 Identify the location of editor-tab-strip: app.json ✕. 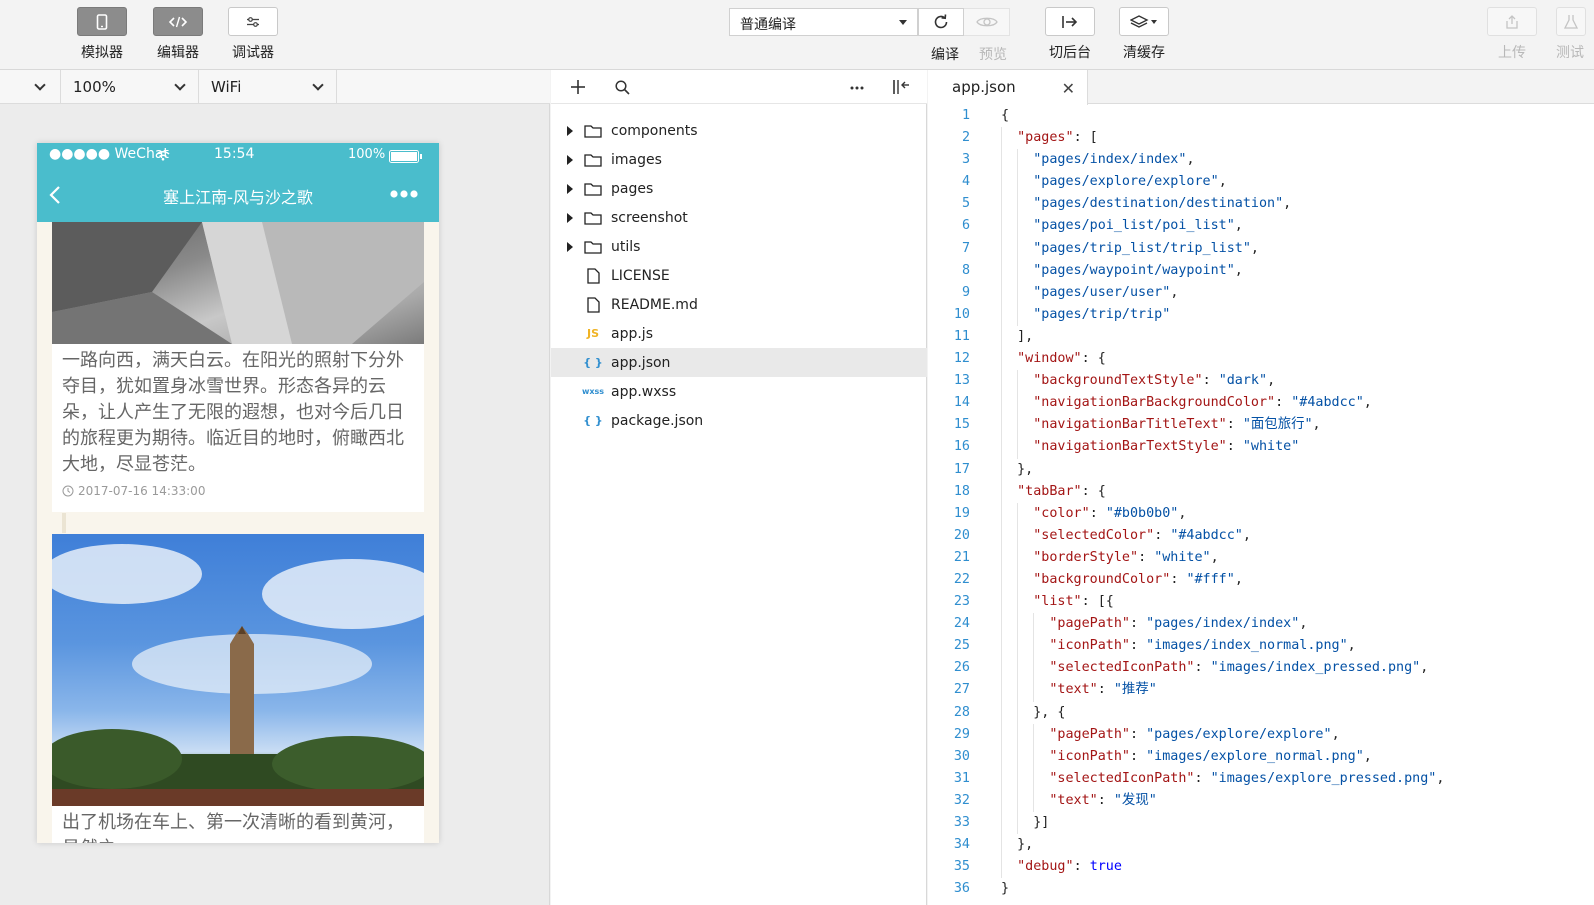
(1261, 87).